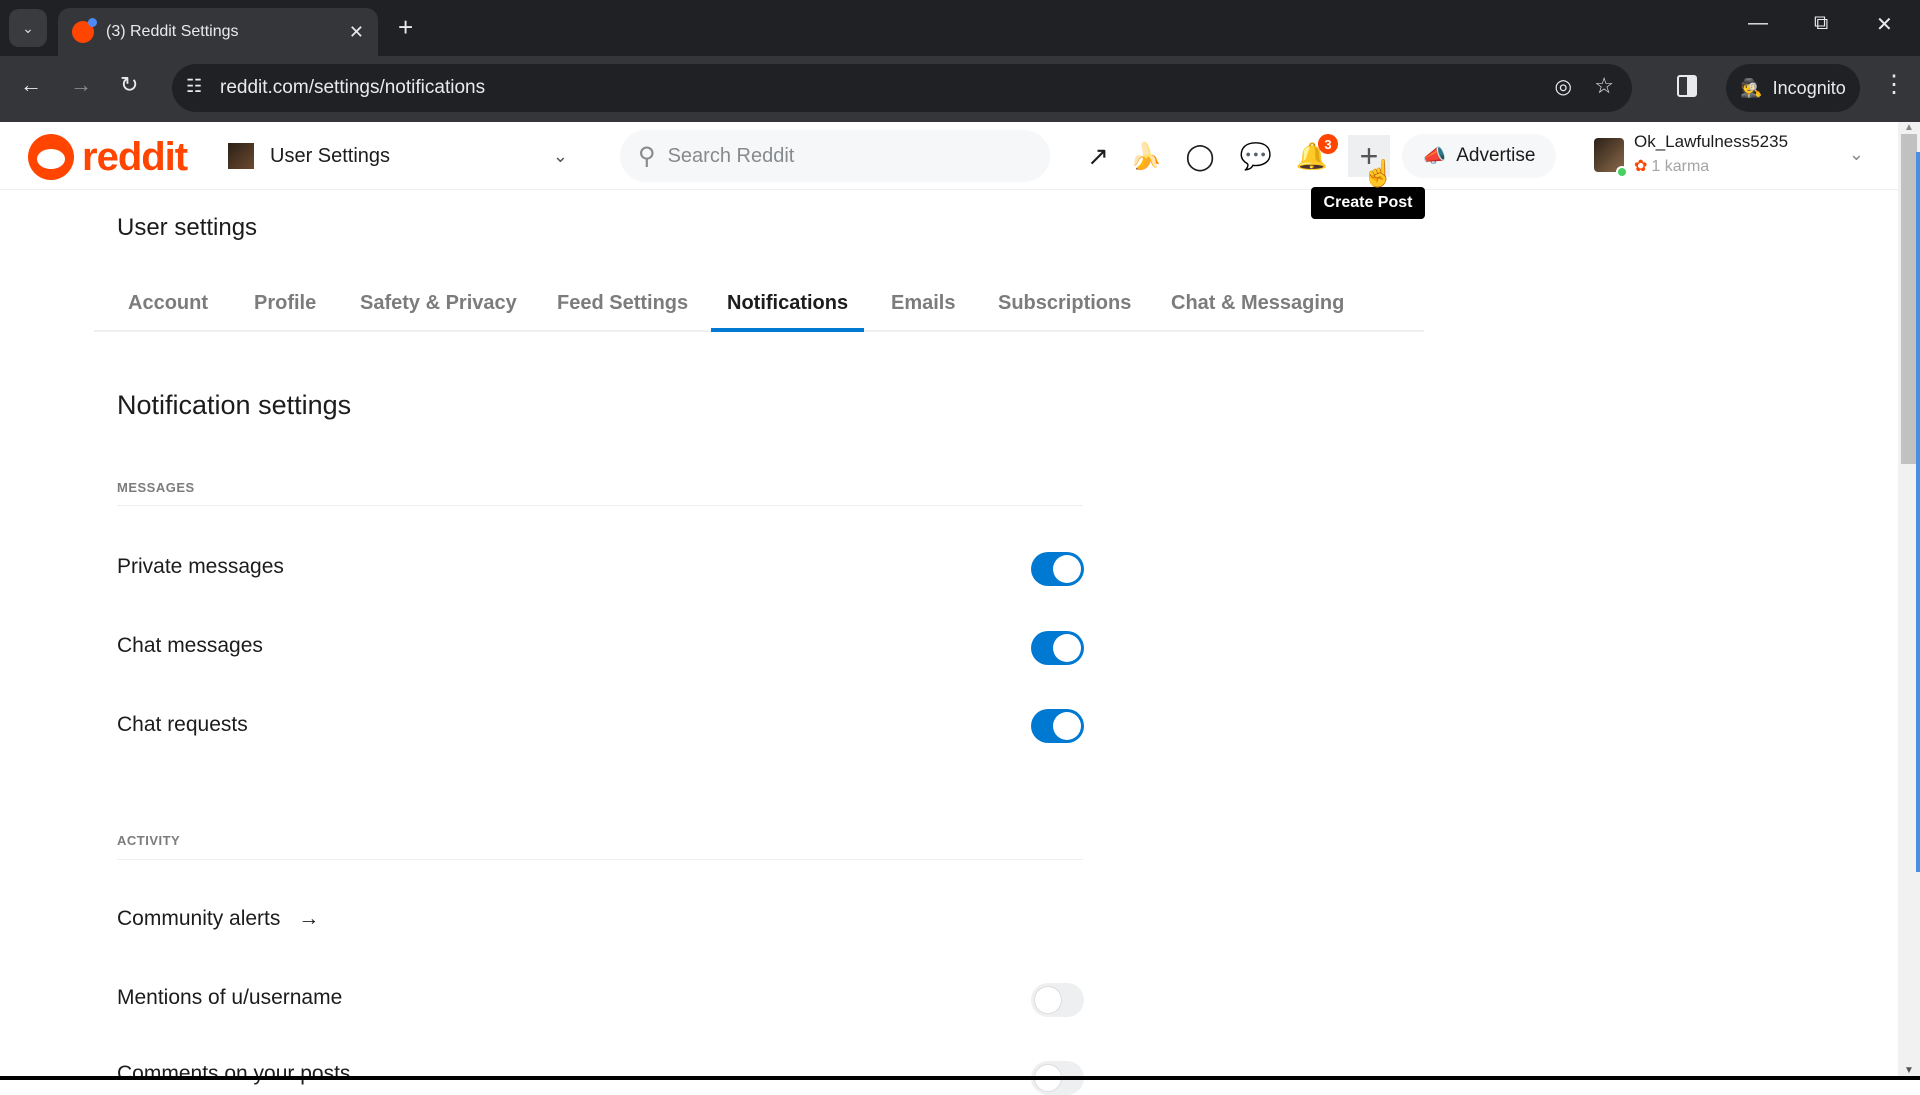 The width and height of the screenshot is (1920, 1095). What do you see at coordinates (51, 157) in the screenshot?
I see `snoo-icon` at bounding box center [51, 157].